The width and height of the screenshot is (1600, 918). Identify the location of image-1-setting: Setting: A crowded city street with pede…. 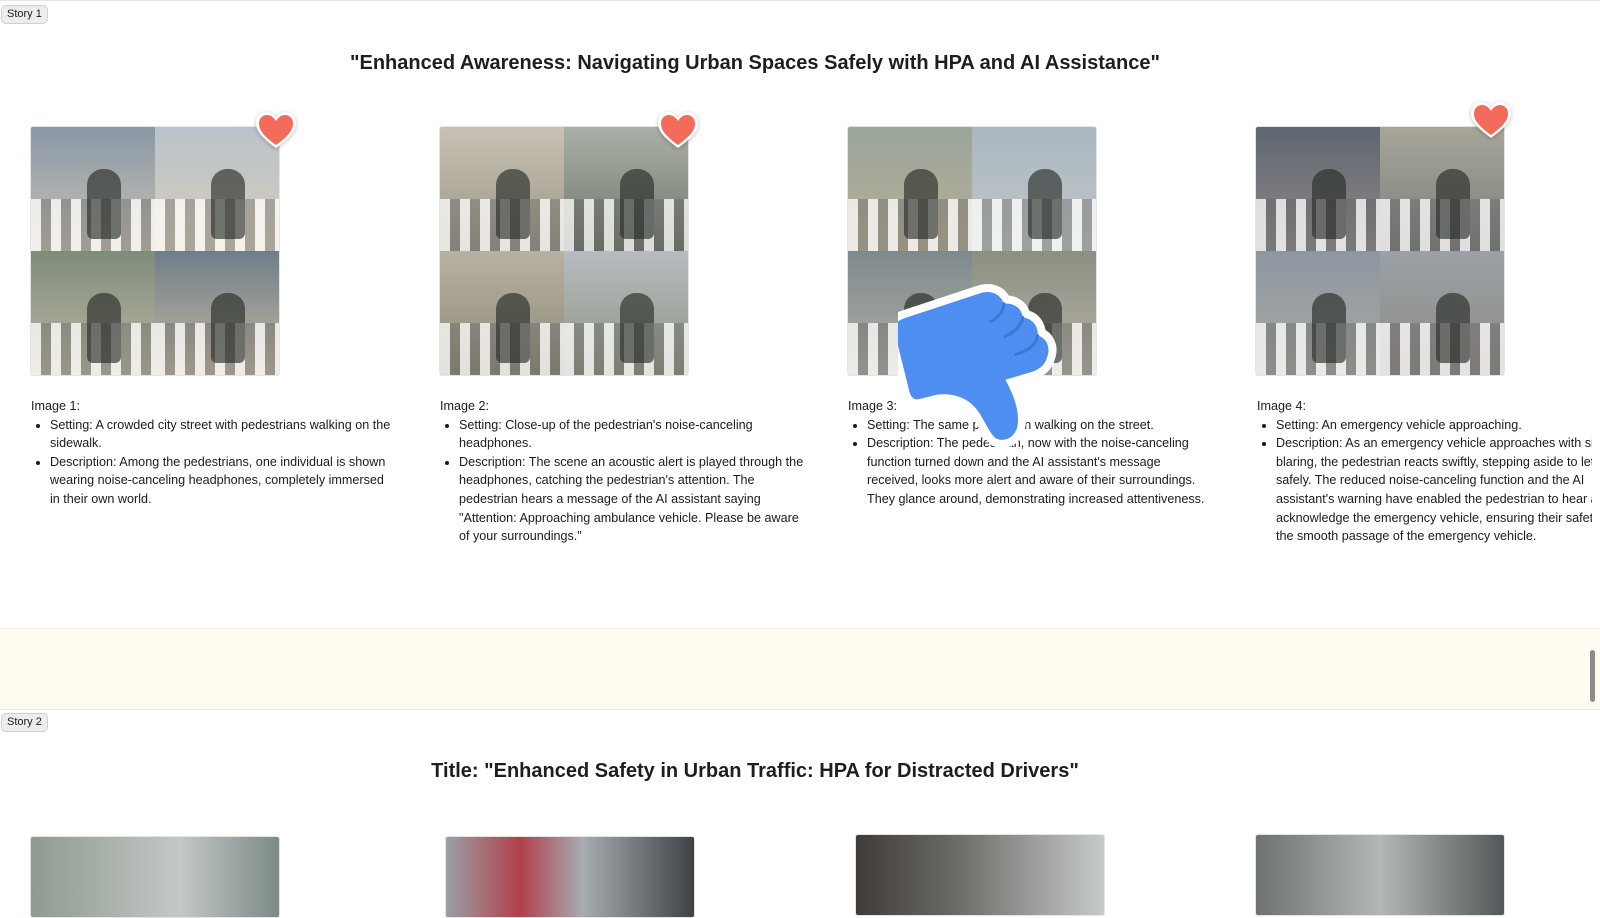
(223, 434).